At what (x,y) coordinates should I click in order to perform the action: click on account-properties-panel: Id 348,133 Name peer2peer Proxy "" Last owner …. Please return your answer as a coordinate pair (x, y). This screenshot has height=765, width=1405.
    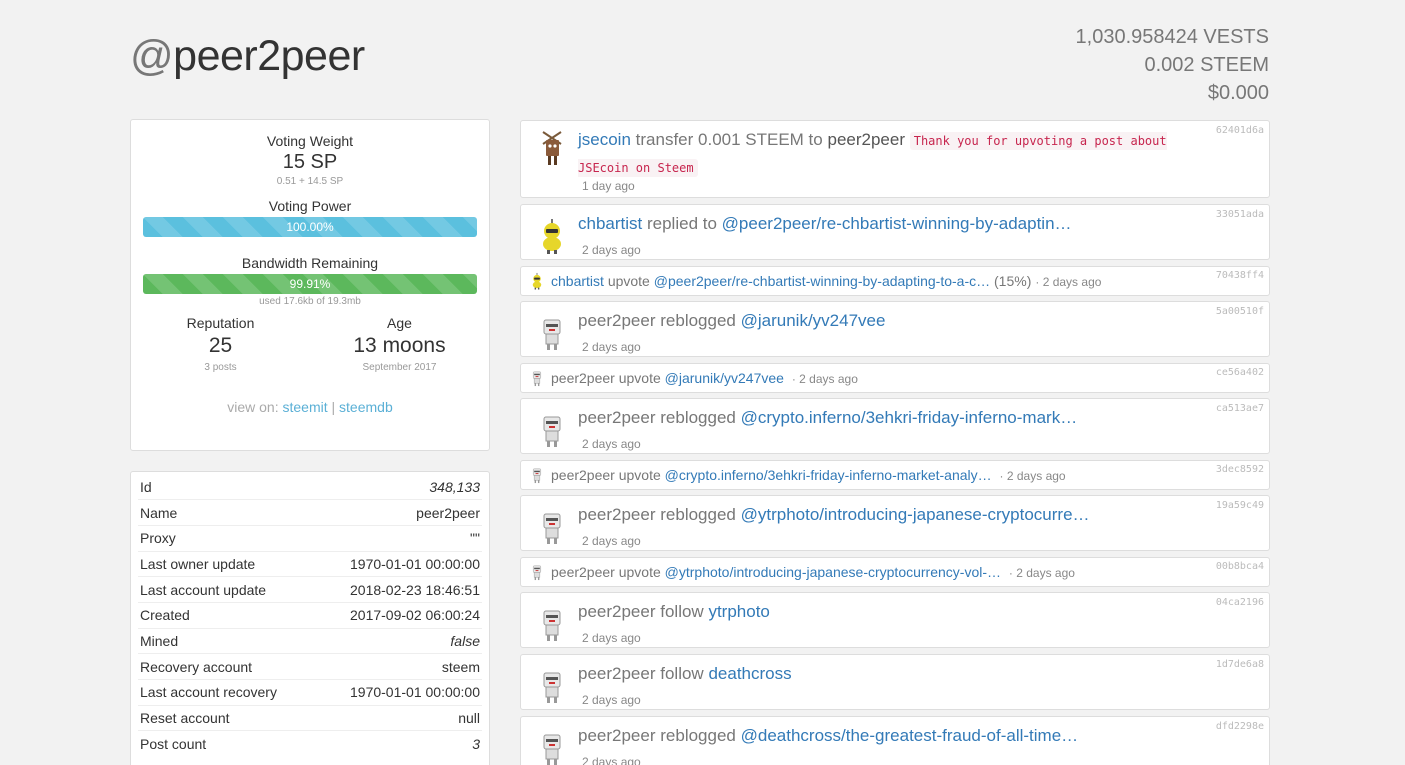
    Looking at the image, I should click on (310, 618).